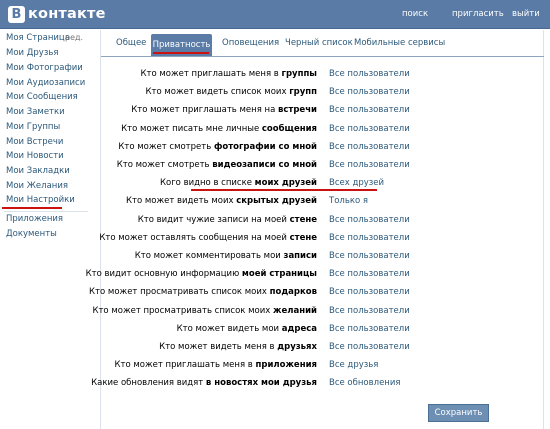 This screenshot has height=429, width=550. I want to click on vk-logo: В контакте, so click(57, 14).